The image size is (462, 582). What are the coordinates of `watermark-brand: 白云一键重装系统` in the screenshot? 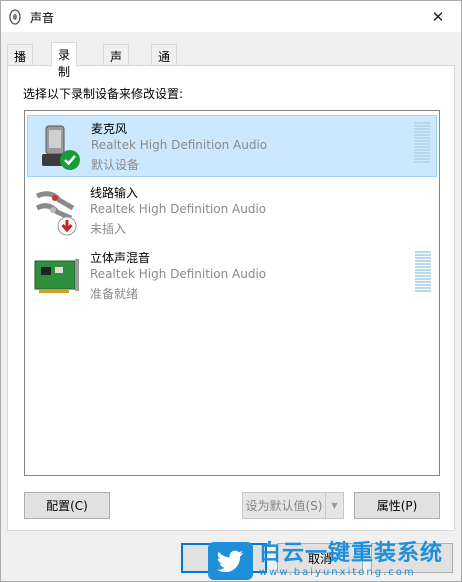 It's located at (351, 553).